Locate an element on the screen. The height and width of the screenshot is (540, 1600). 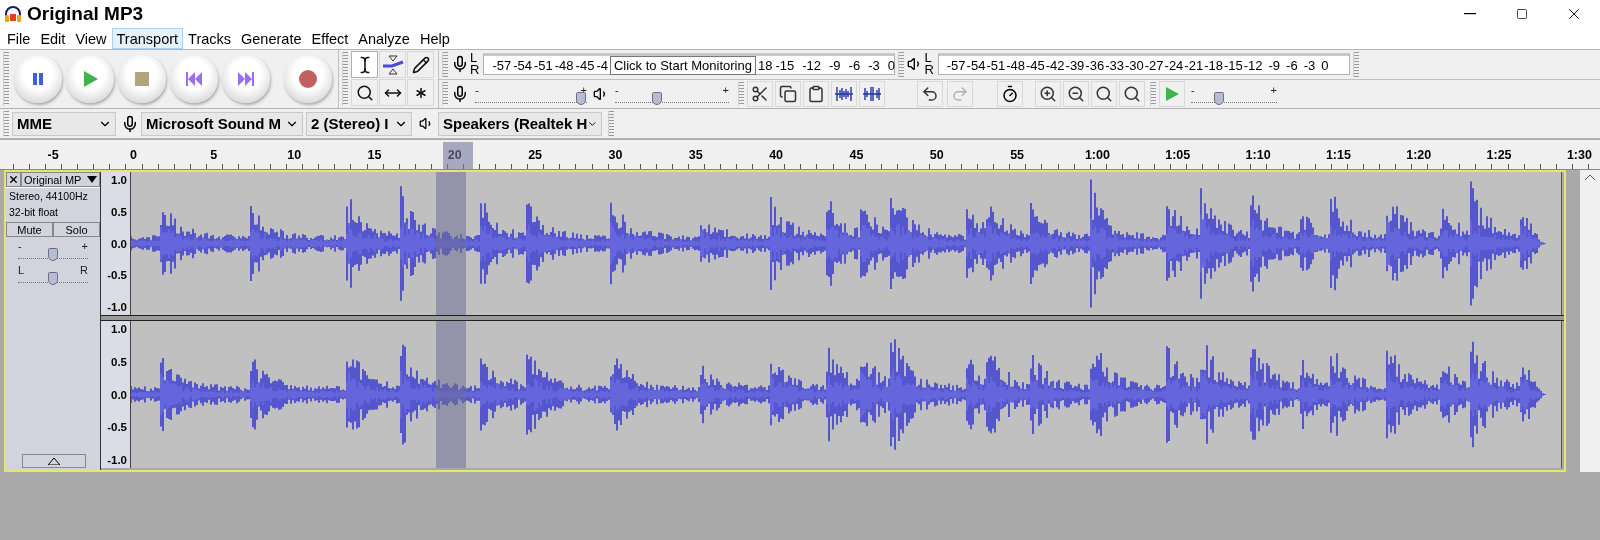
ruler-label: 55 is located at coordinates (1017, 154).